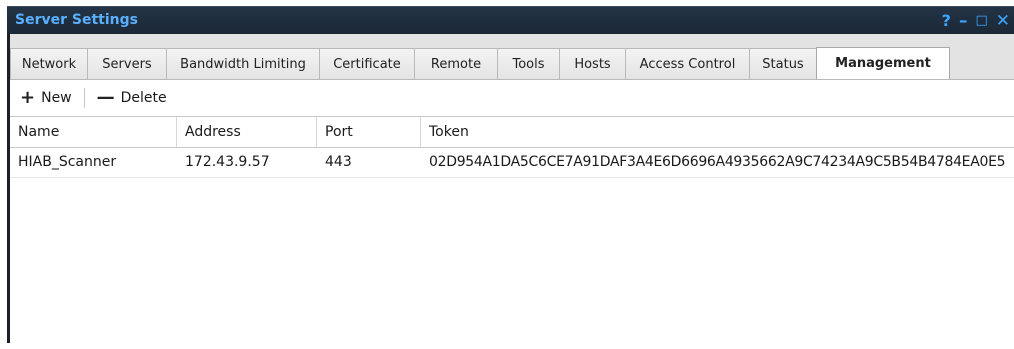 This screenshot has width=1014, height=349. Describe the element at coordinates (143, 98) in the screenshot. I see `delete-button-label: Delete` at that location.